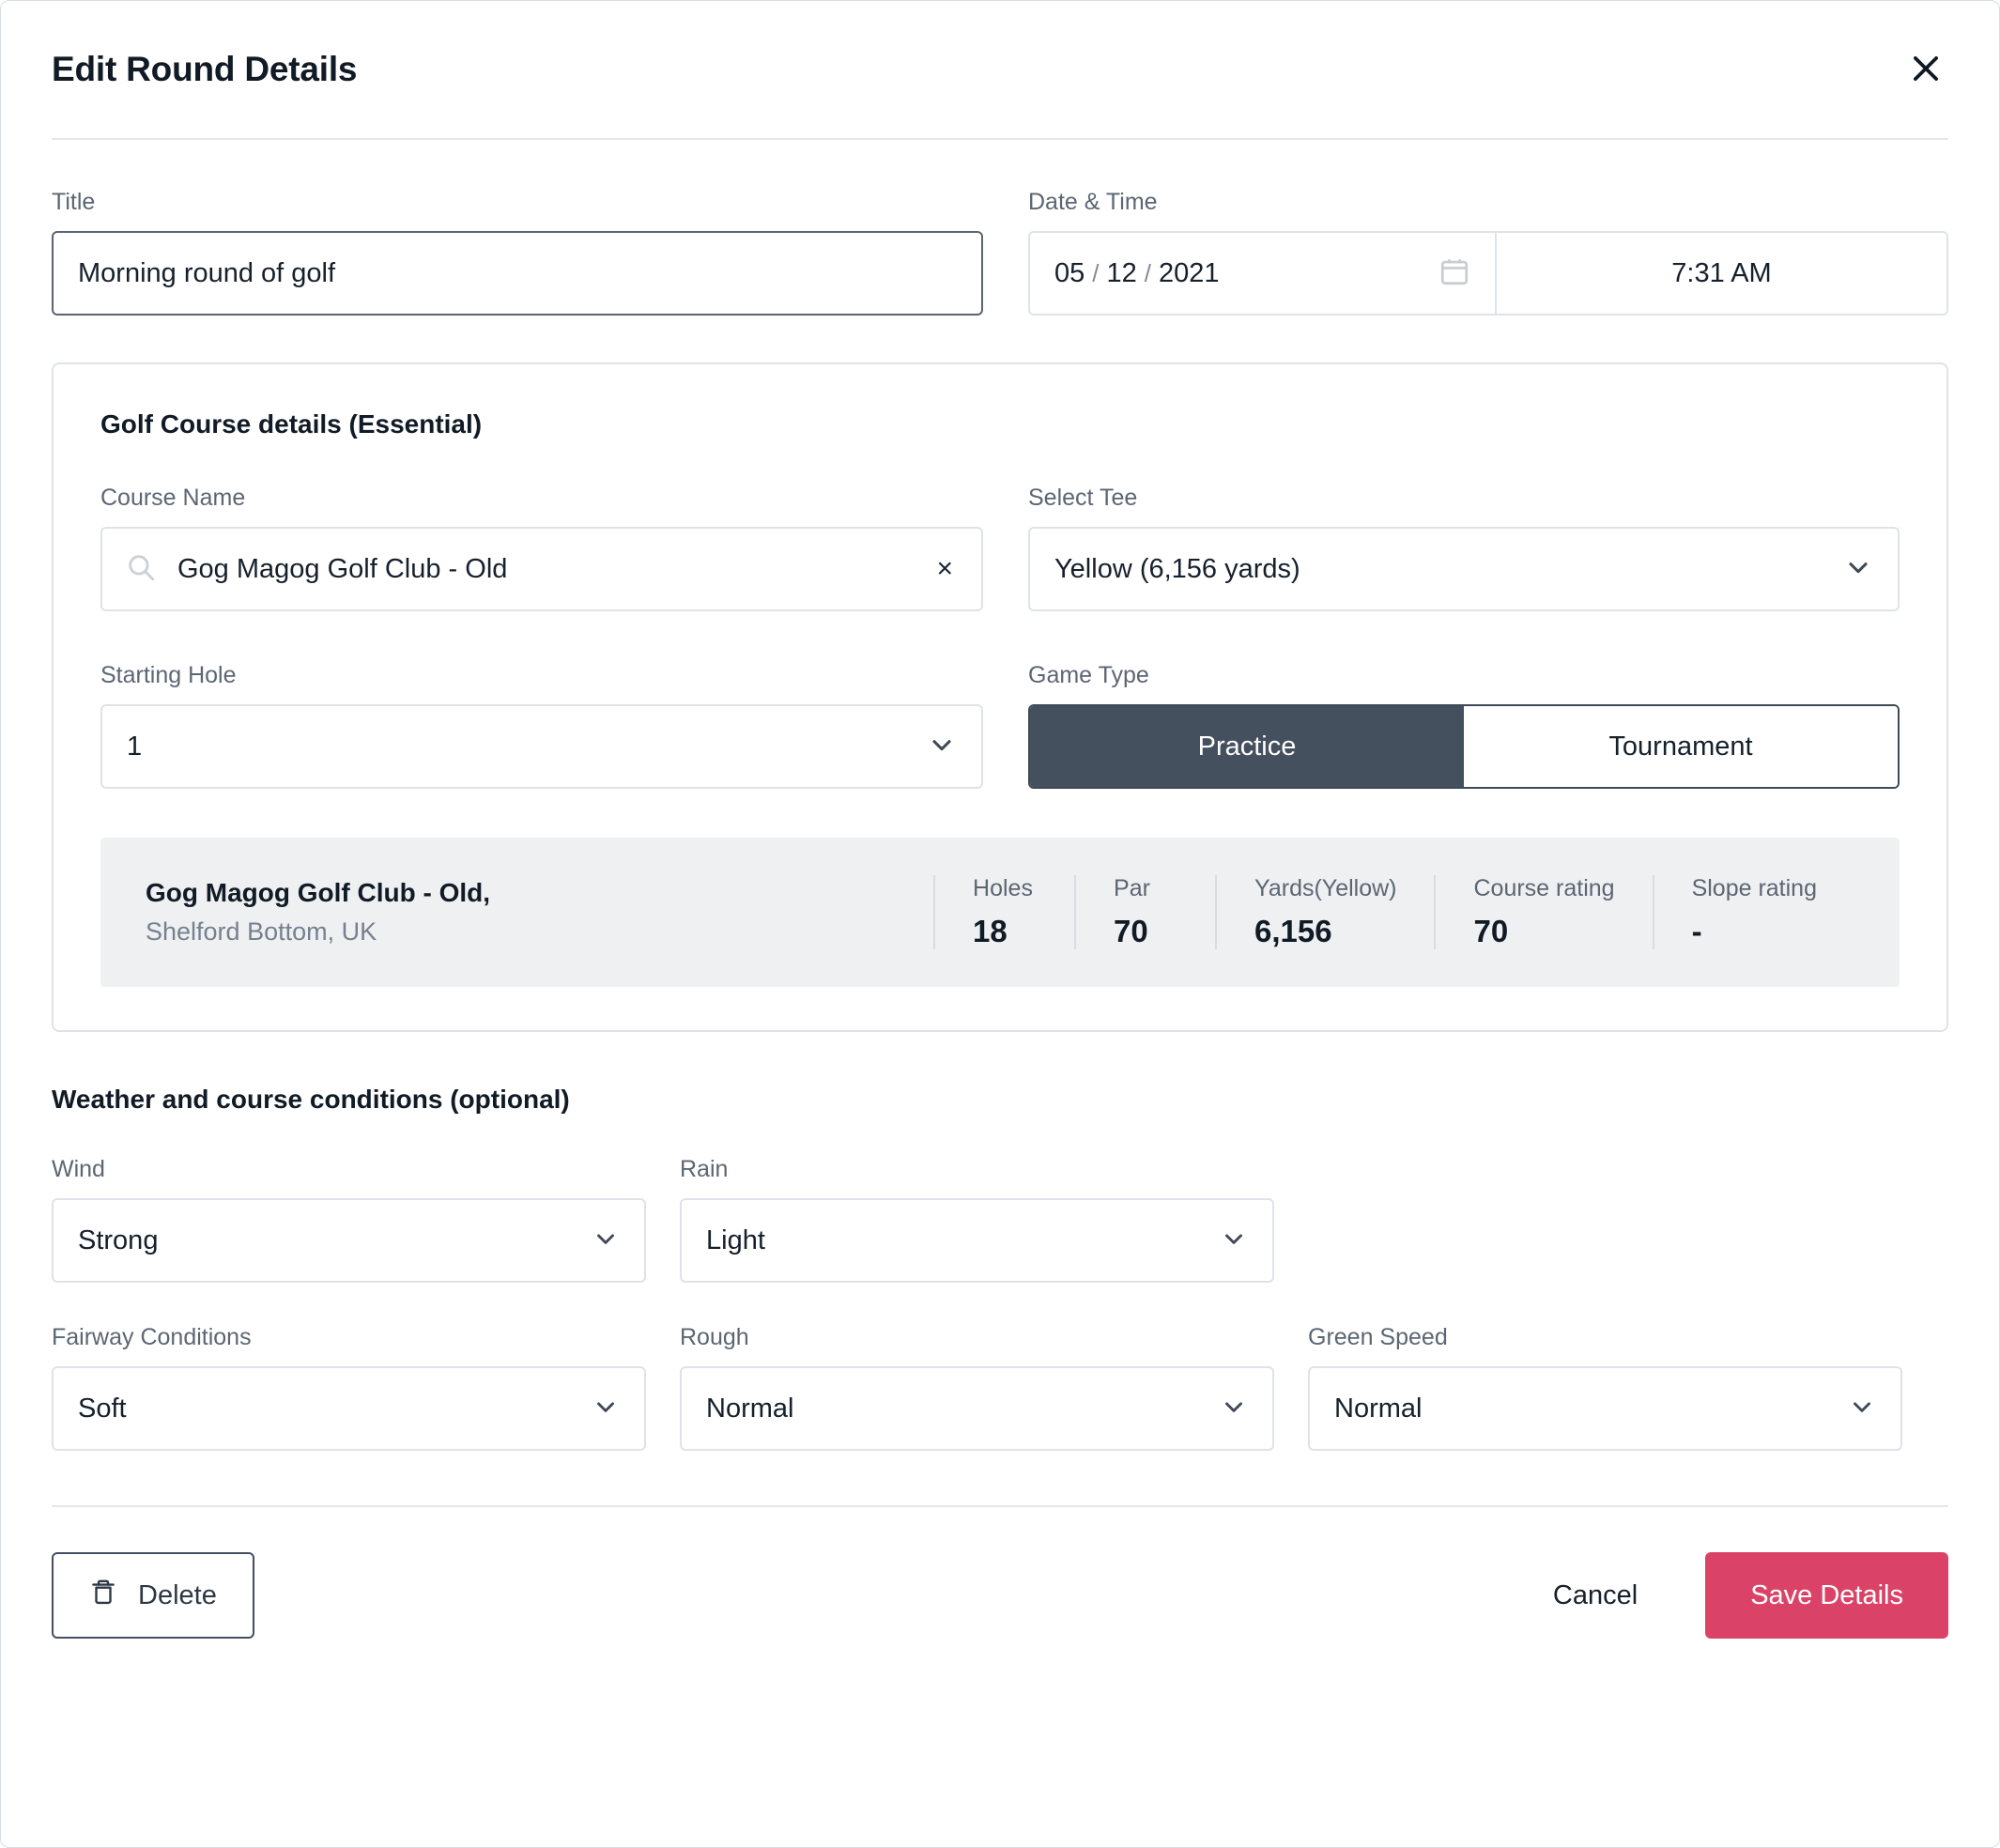 The width and height of the screenshot is (2000, 1848). I want to click on course-summary-name: Gog Magog Golf Club - Old,, so click(318, 892).